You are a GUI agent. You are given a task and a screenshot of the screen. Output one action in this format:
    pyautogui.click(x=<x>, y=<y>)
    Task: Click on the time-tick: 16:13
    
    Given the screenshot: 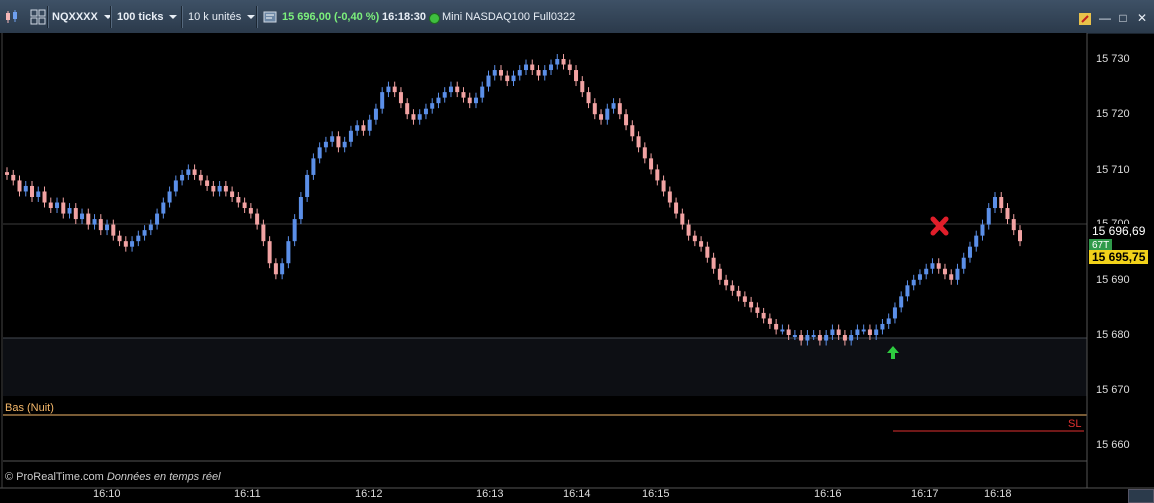 What is the action you would take?
    pyautogui.click(x=490, y=494)
    